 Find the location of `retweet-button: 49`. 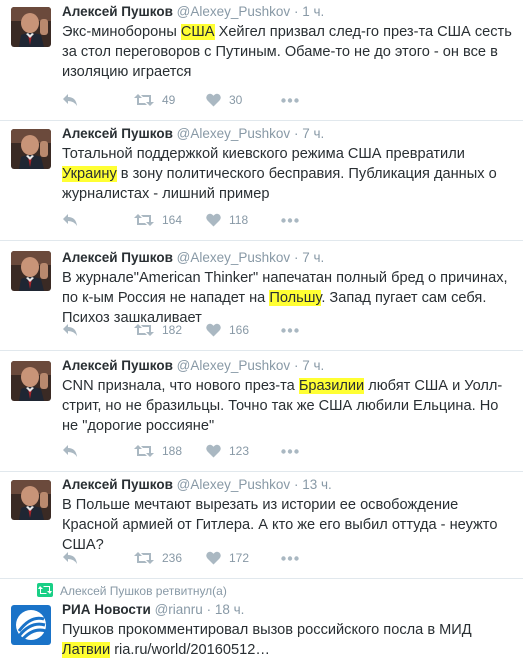

retweet-button: 49 is located at coordinates (170, 100).